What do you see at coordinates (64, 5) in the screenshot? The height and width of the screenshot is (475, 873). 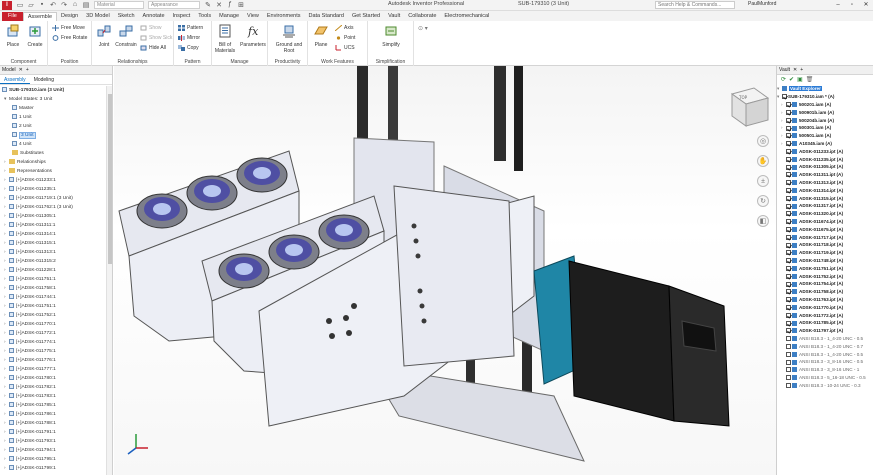 I see `redo-icon: ↷` at bounding box center [64, 5].